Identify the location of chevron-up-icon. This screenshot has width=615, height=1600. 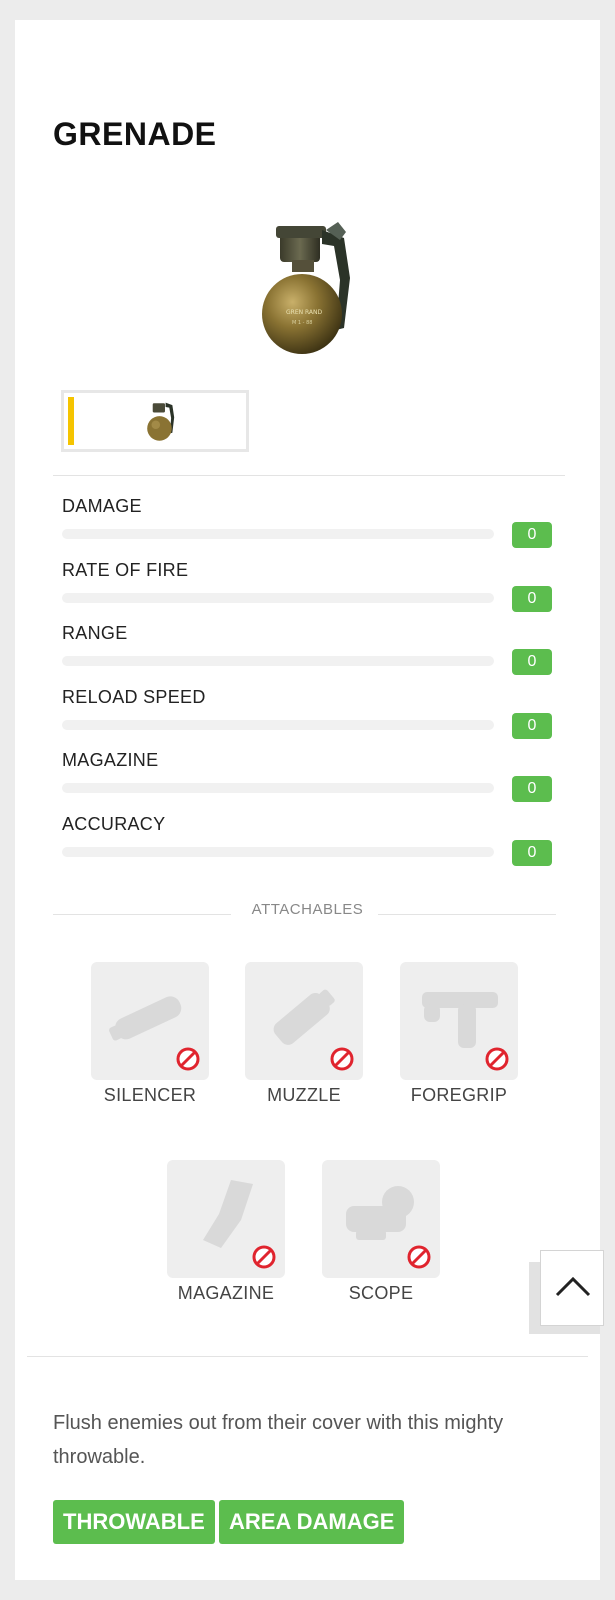
(573, 1286).